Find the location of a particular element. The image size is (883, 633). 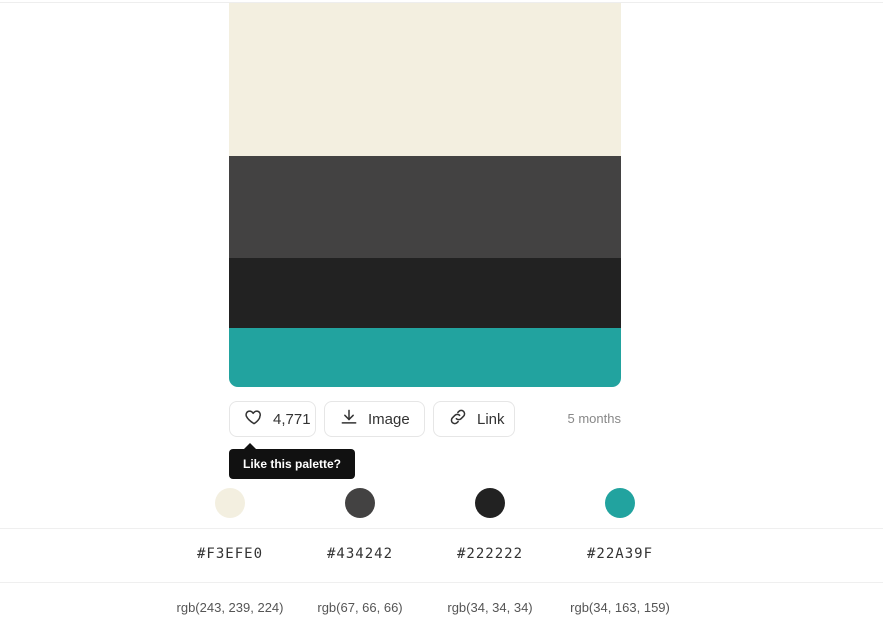

like-count: 4,771 is located at coordinates (292, 419).